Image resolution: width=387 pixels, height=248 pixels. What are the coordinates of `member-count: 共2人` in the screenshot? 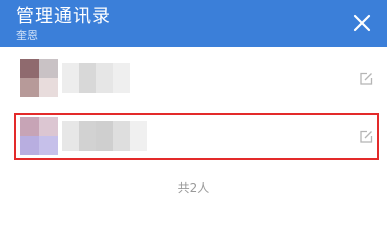 It's located at (193, 188).